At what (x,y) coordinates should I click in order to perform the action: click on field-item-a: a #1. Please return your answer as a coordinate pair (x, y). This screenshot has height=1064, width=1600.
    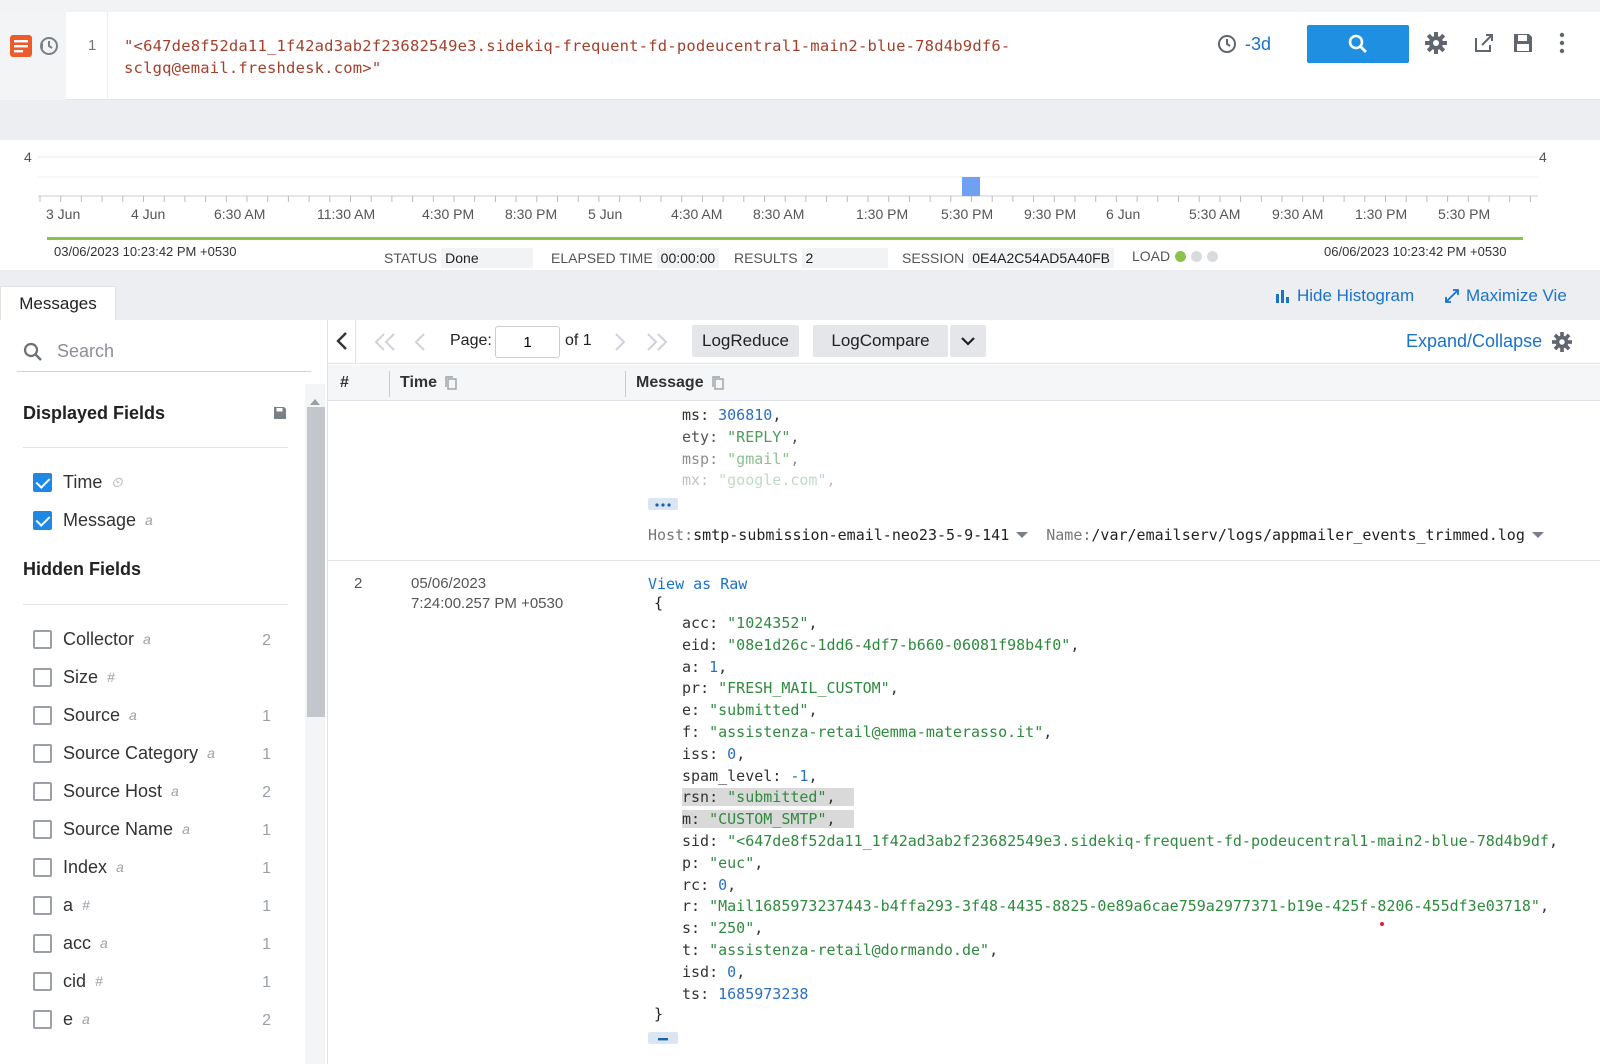
    Looking at the image, I should click on (158, 905).